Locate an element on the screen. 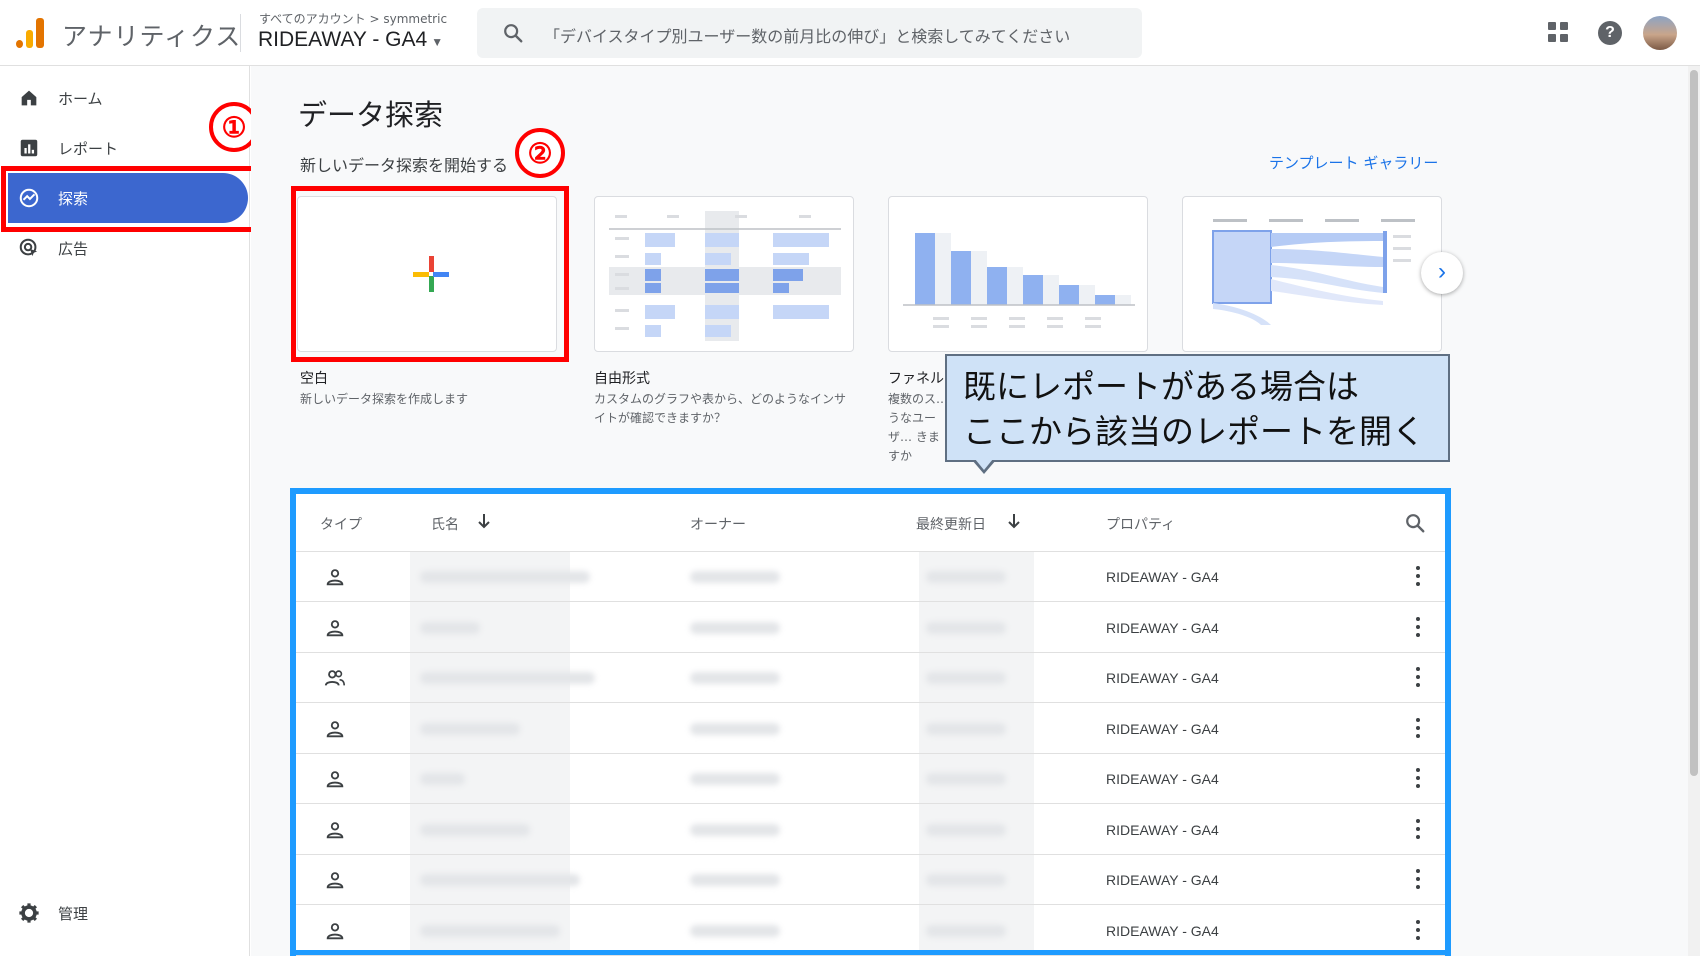  header-divider is located at coordinates (240, 33).